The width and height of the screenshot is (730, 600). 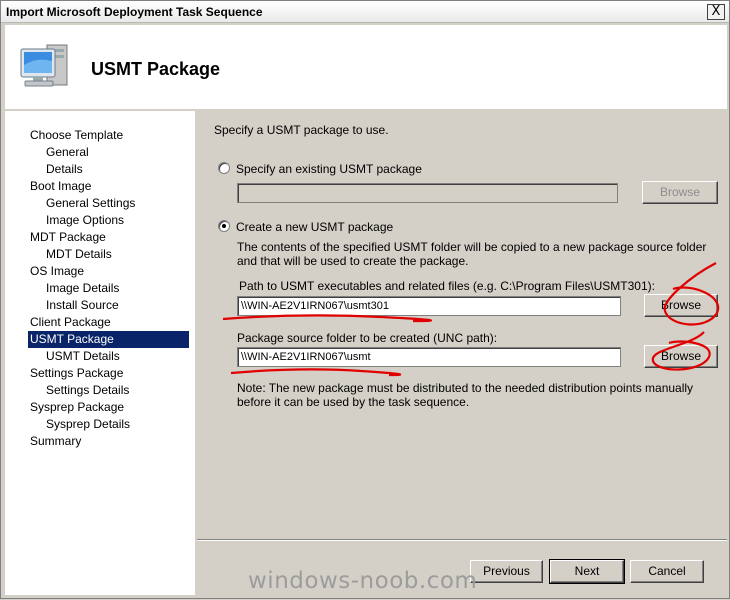 What do you see at coordinates (681, 305) in the screenshot?
I see `usmt-path-browse-button: Browse` at bounding box center [681, 305].